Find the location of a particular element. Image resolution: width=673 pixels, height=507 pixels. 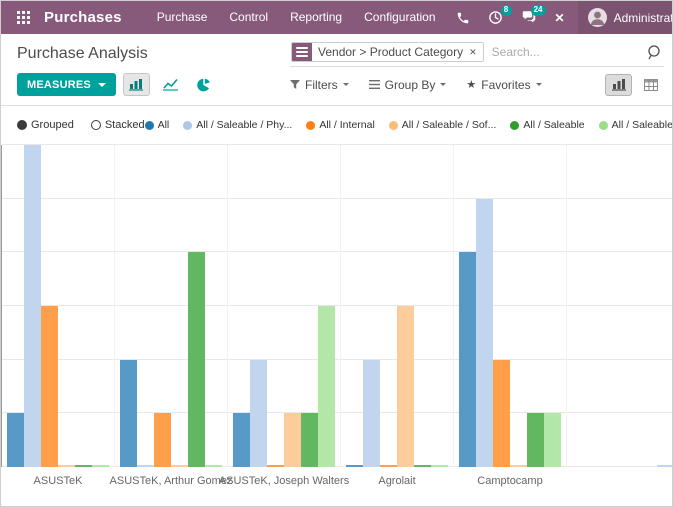

grouped-label: Grouped is located at coordinates (52, 125).